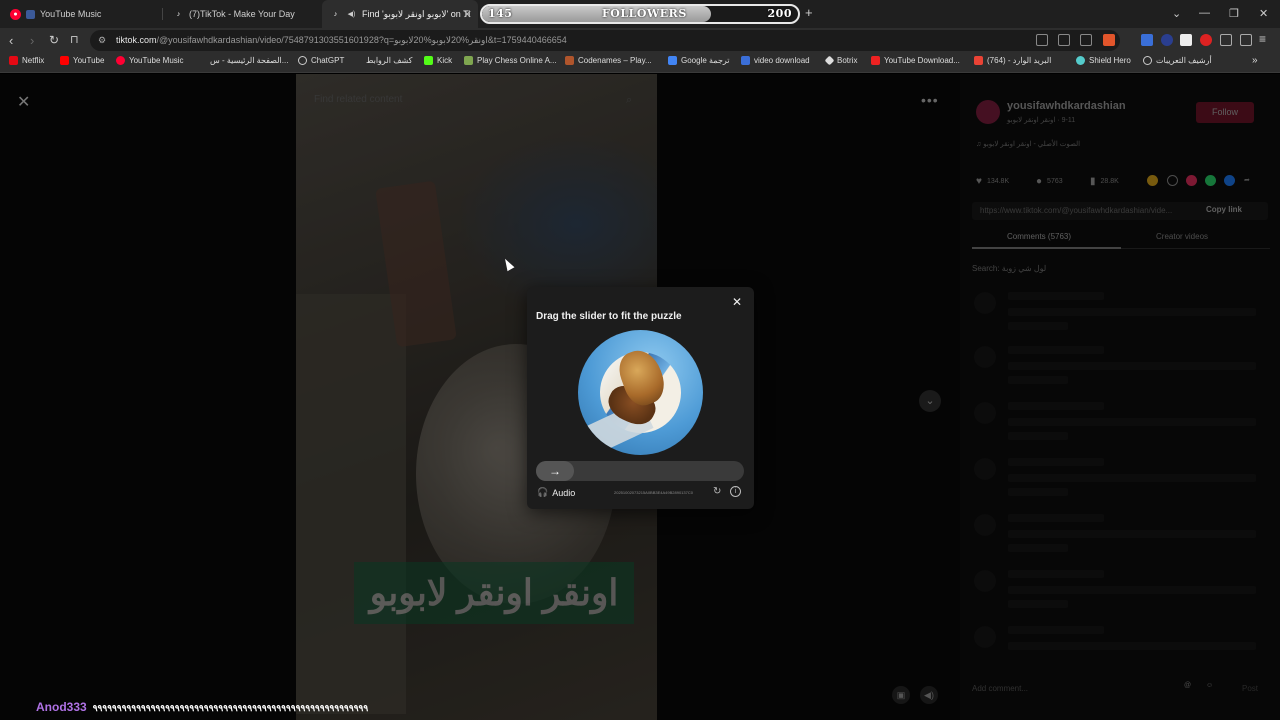 This screenshot has width=1280, height=720. I want to click on copy-link-button: Copy link, so click(1224, 209).